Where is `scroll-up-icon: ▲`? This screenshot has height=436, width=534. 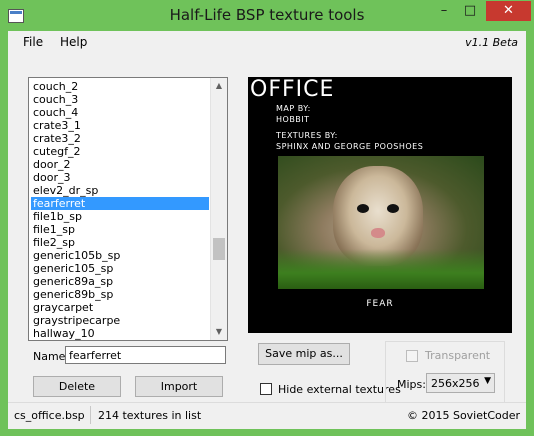
scroll-up-icon: ▲ is located at coordinates (219, 86).